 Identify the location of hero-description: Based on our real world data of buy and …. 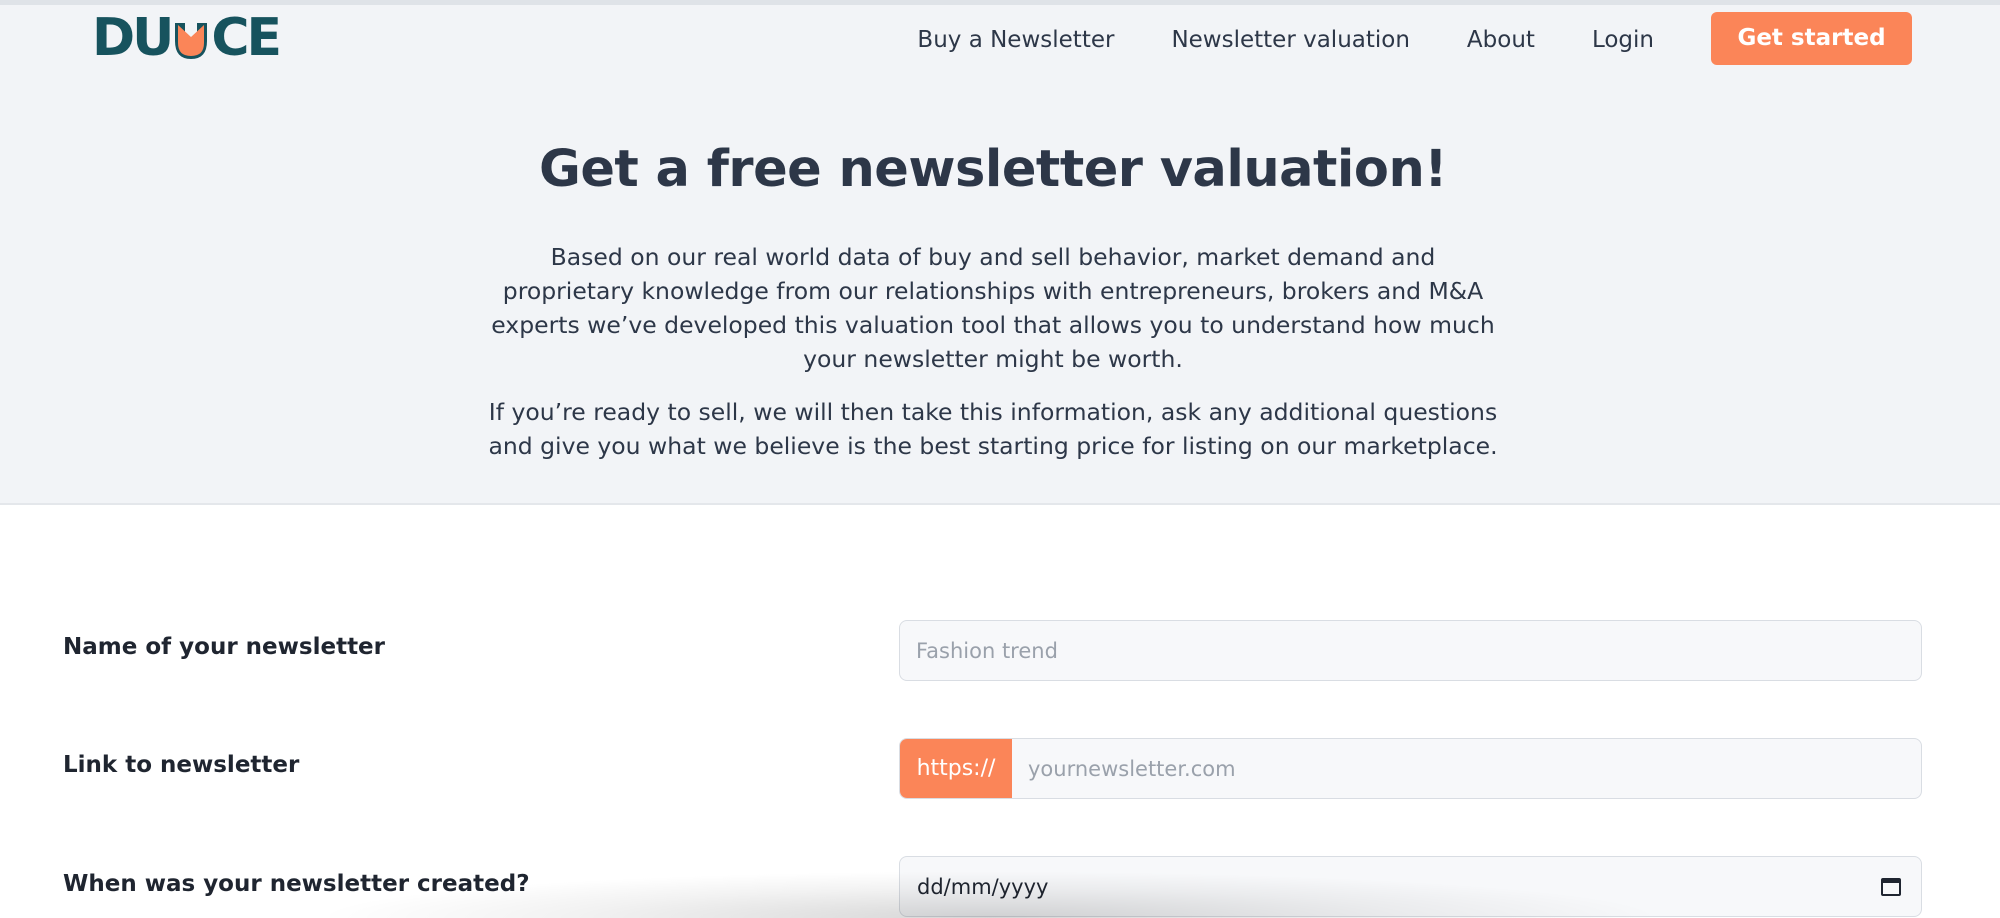
(993, 308).